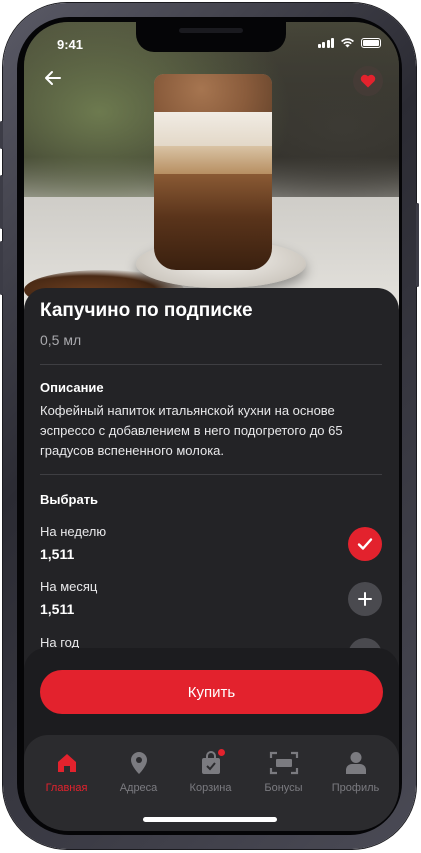  What do you see at coordinates (1, 268) in the screenshot?
I see `volume-down-button` at bounding box center [1, 268].